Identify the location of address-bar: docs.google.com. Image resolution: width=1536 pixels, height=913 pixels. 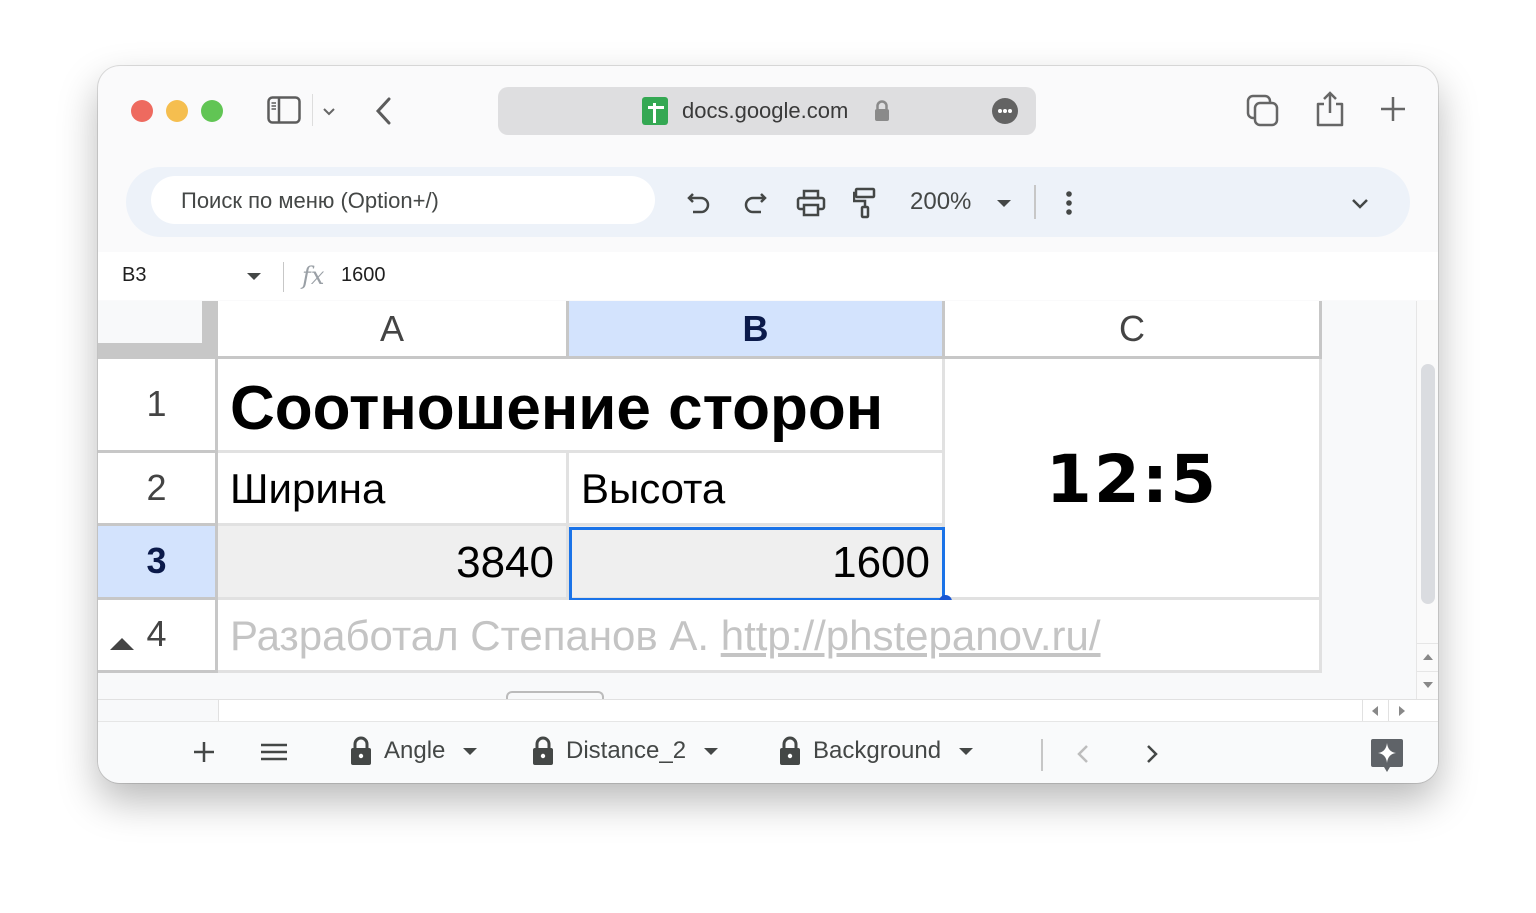
(767, 111).